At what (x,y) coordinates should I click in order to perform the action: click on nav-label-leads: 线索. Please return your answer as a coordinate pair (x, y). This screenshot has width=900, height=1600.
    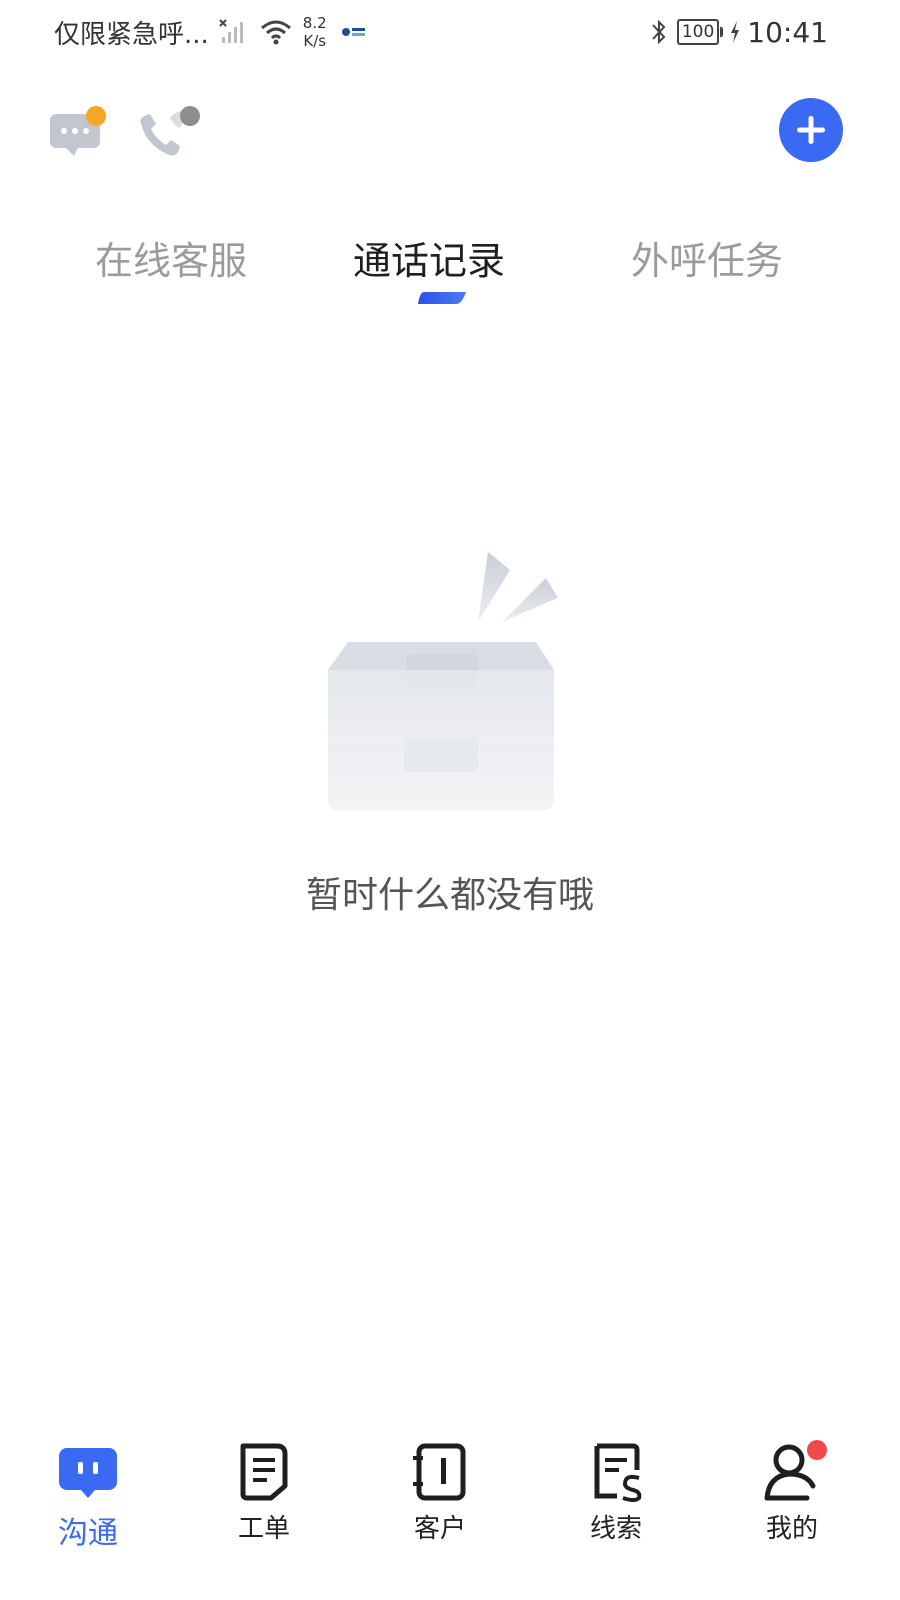
    Looking at the image, I should click on (615, 1529).